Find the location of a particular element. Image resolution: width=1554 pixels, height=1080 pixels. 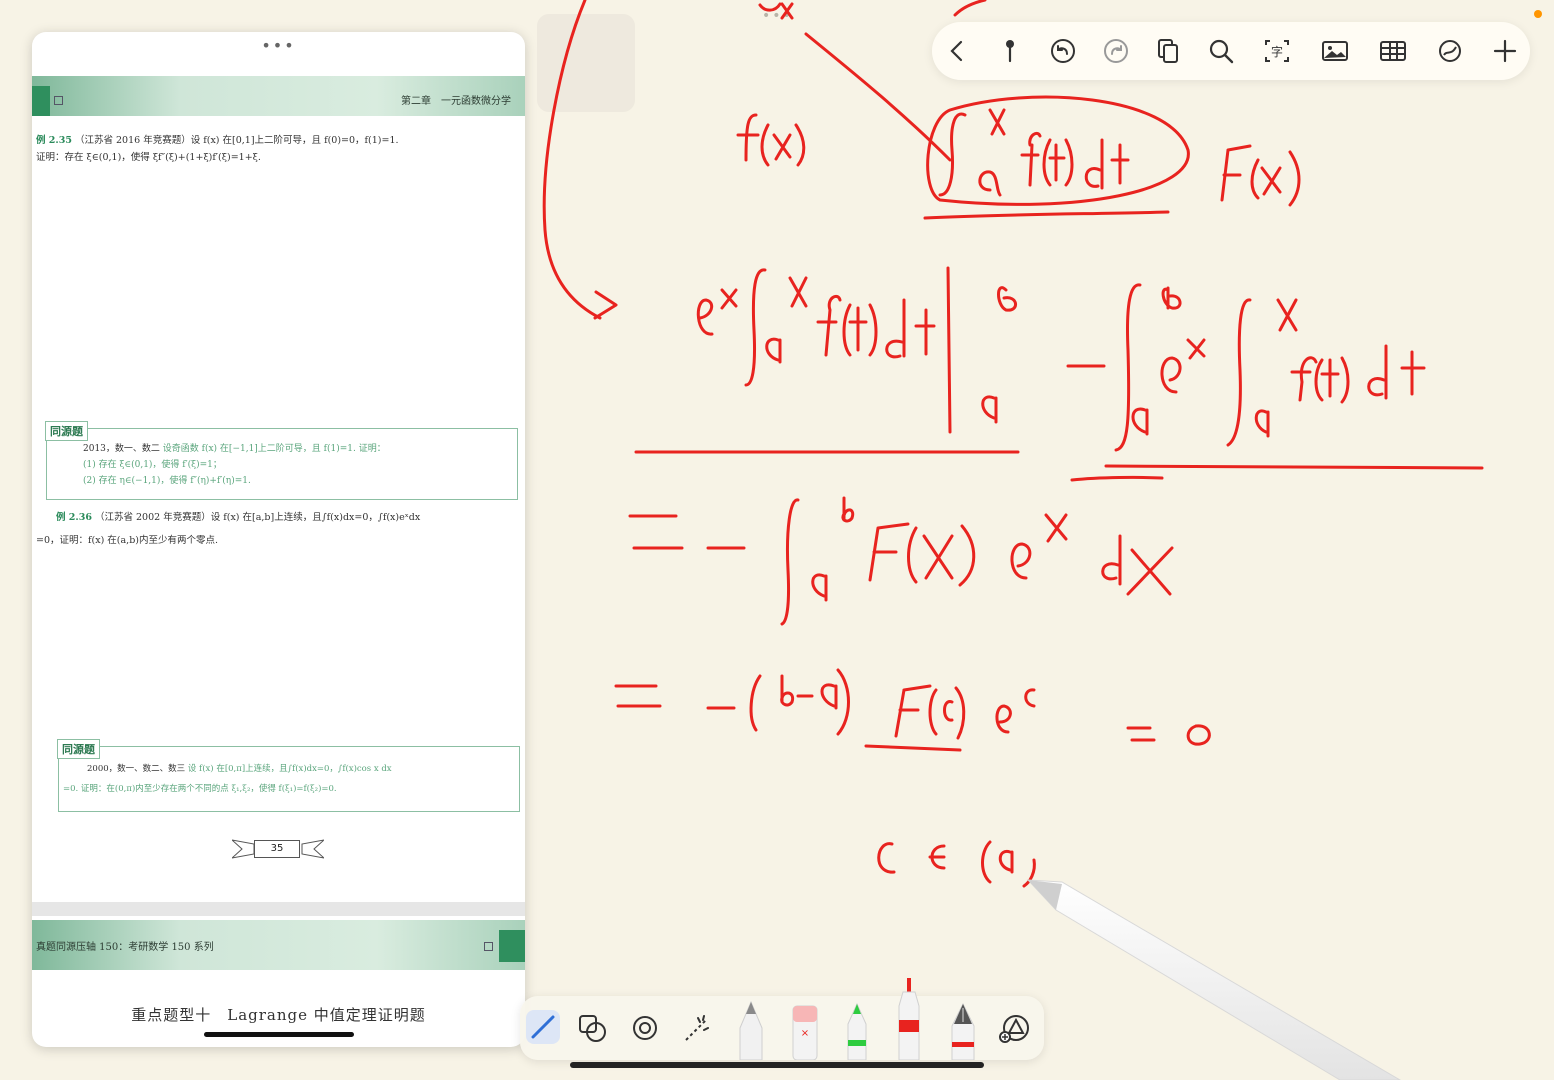

lasso-icon is located at coordinates (592, 1028).